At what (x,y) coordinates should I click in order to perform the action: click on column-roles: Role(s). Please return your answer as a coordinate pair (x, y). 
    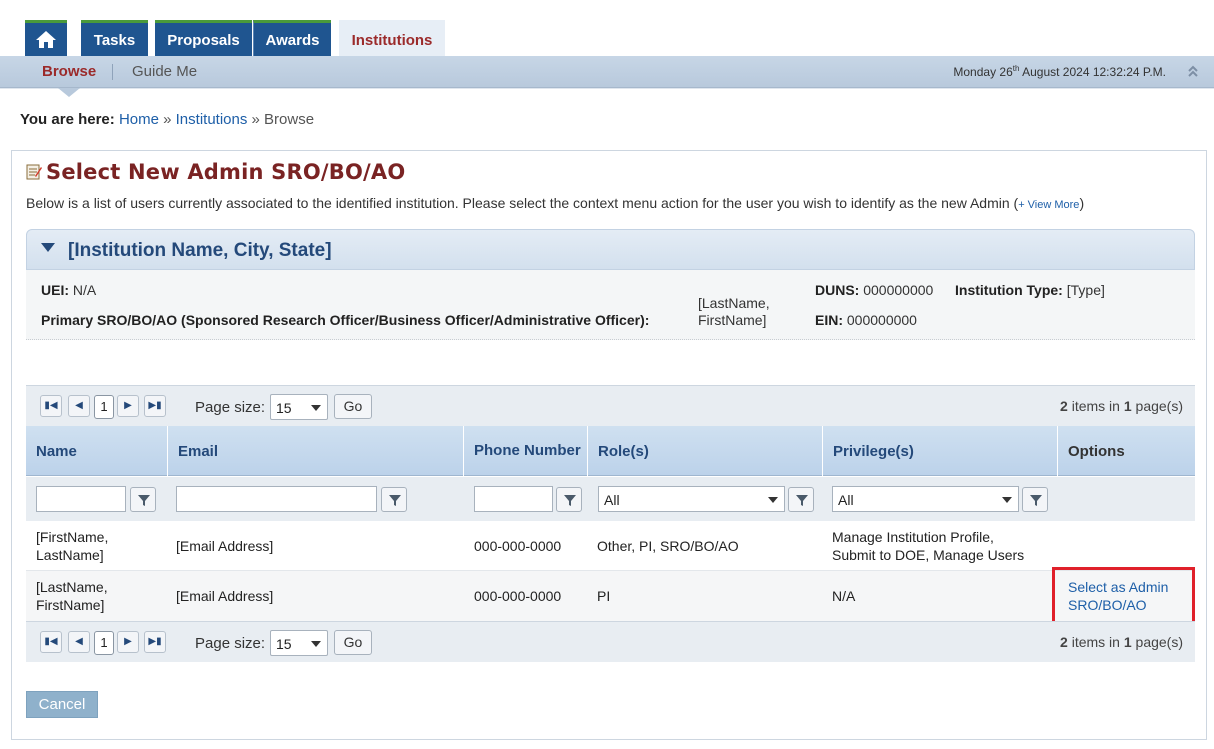
    Looking at the image, I should click on (705, 451).